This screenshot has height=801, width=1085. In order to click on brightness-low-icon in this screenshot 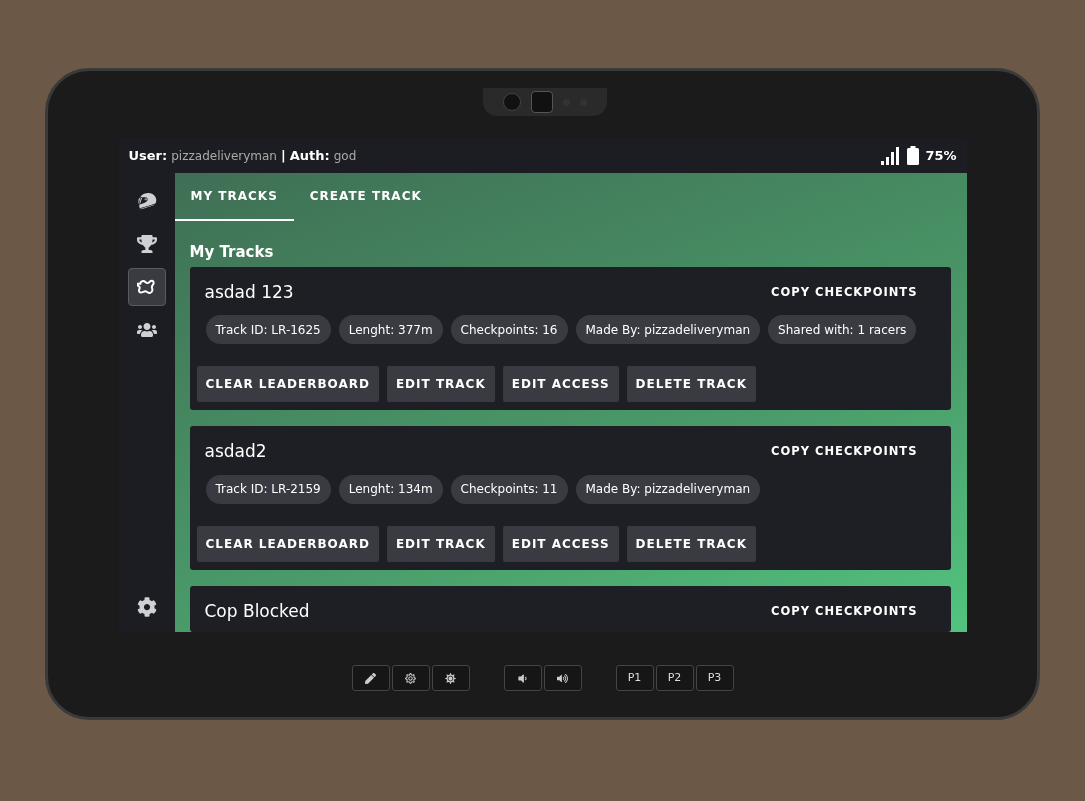, I will do `click(410, 678)`.